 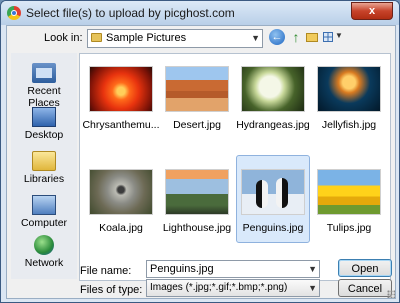 I want to click on file-type-select: Images (*.jpg;*.gif;*.bmp;*.png) ▼, so click(x=233, y=288).